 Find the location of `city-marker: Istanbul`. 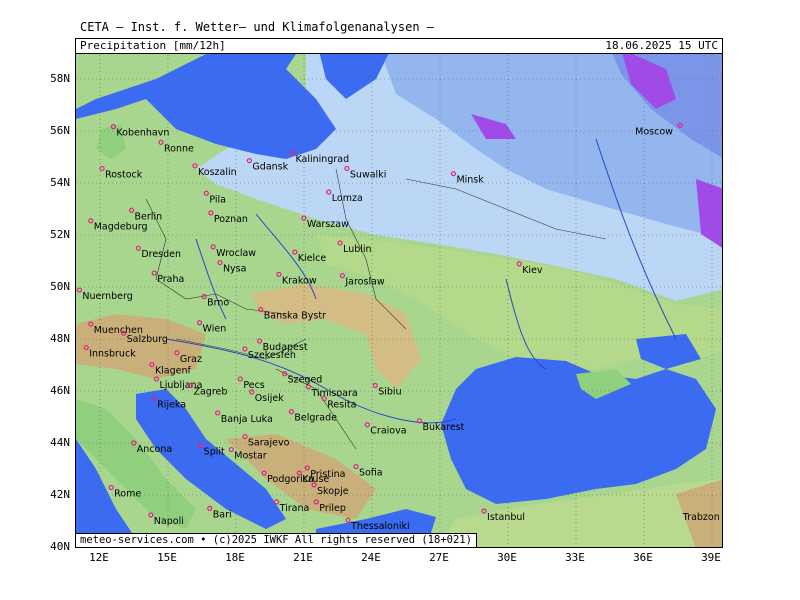

city-marker: Istanbul is located at coordinates (503, 515).